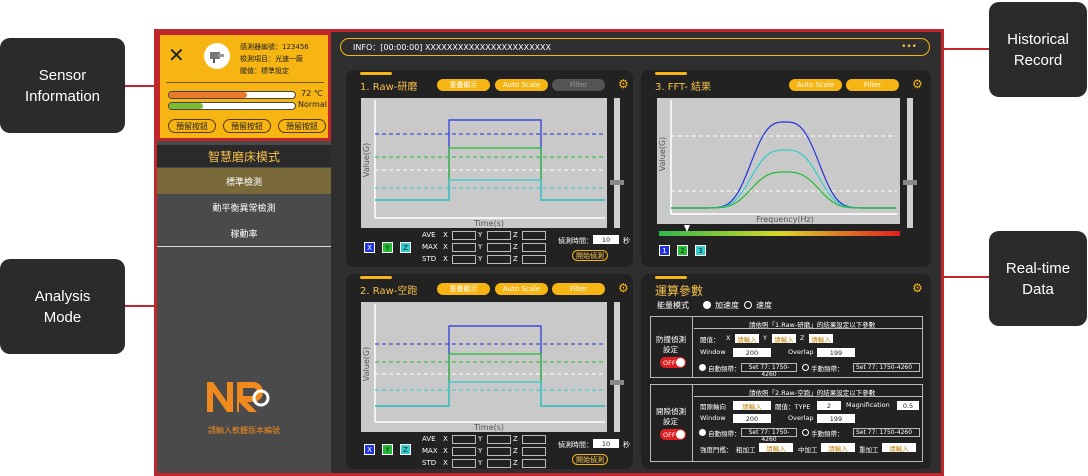 Image resolution: width=1088 pixels, height=476 pixels. I want to click on callout-line-history, so click(966, 49).